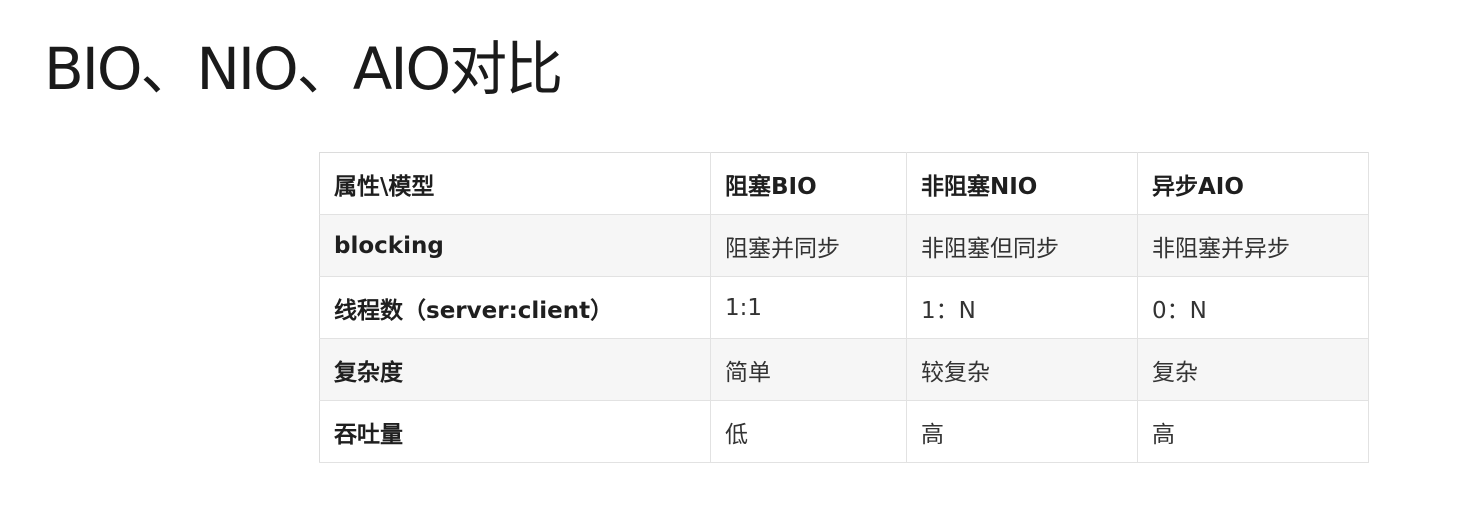 The height and width of the screenshot is (528, 1463). I want to click on cell-nio-complexity: 较复杂, so click(1022, 369).